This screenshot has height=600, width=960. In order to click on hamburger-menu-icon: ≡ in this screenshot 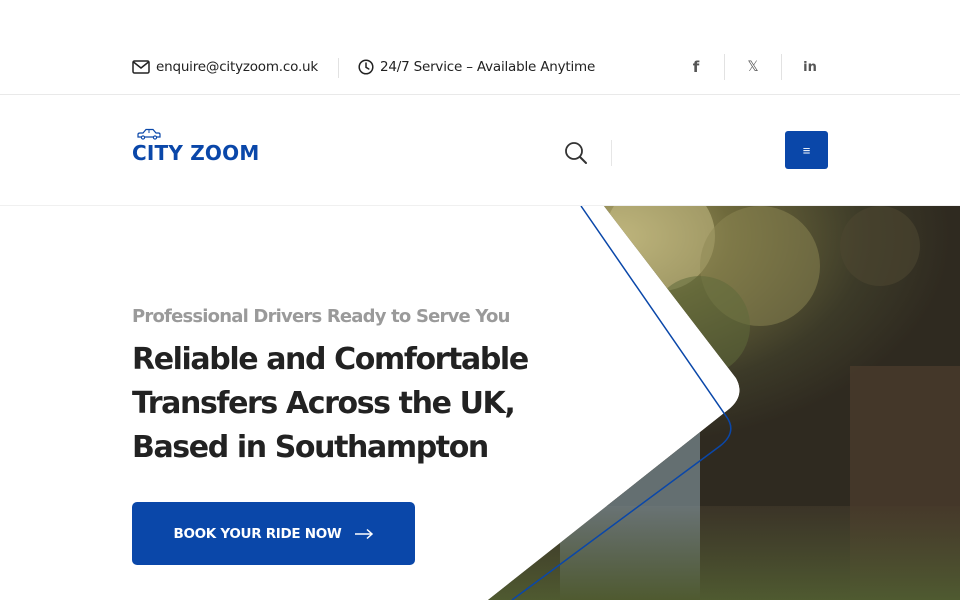, I will do `click(806, 150)`.